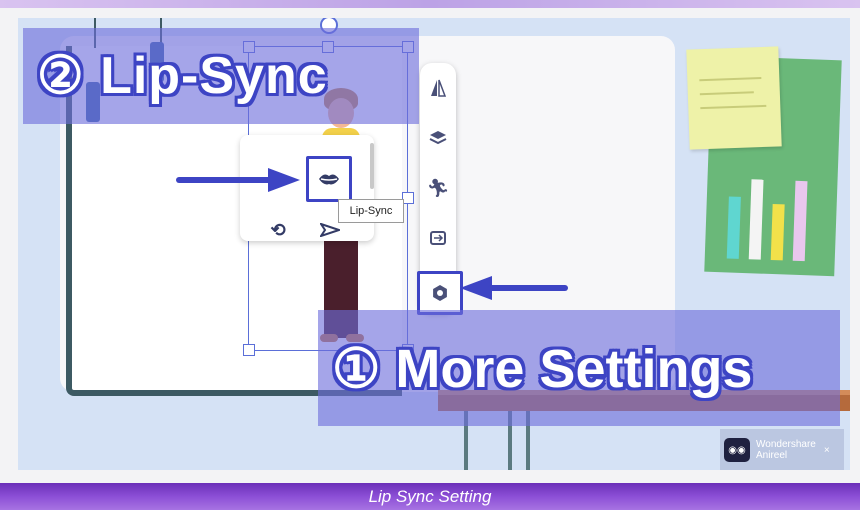 Image resolution: width=860 pixels, height=510 pixels. Describe the element at coordinates (249, 350) in the screenshot. I see `resize-handle` at that location.